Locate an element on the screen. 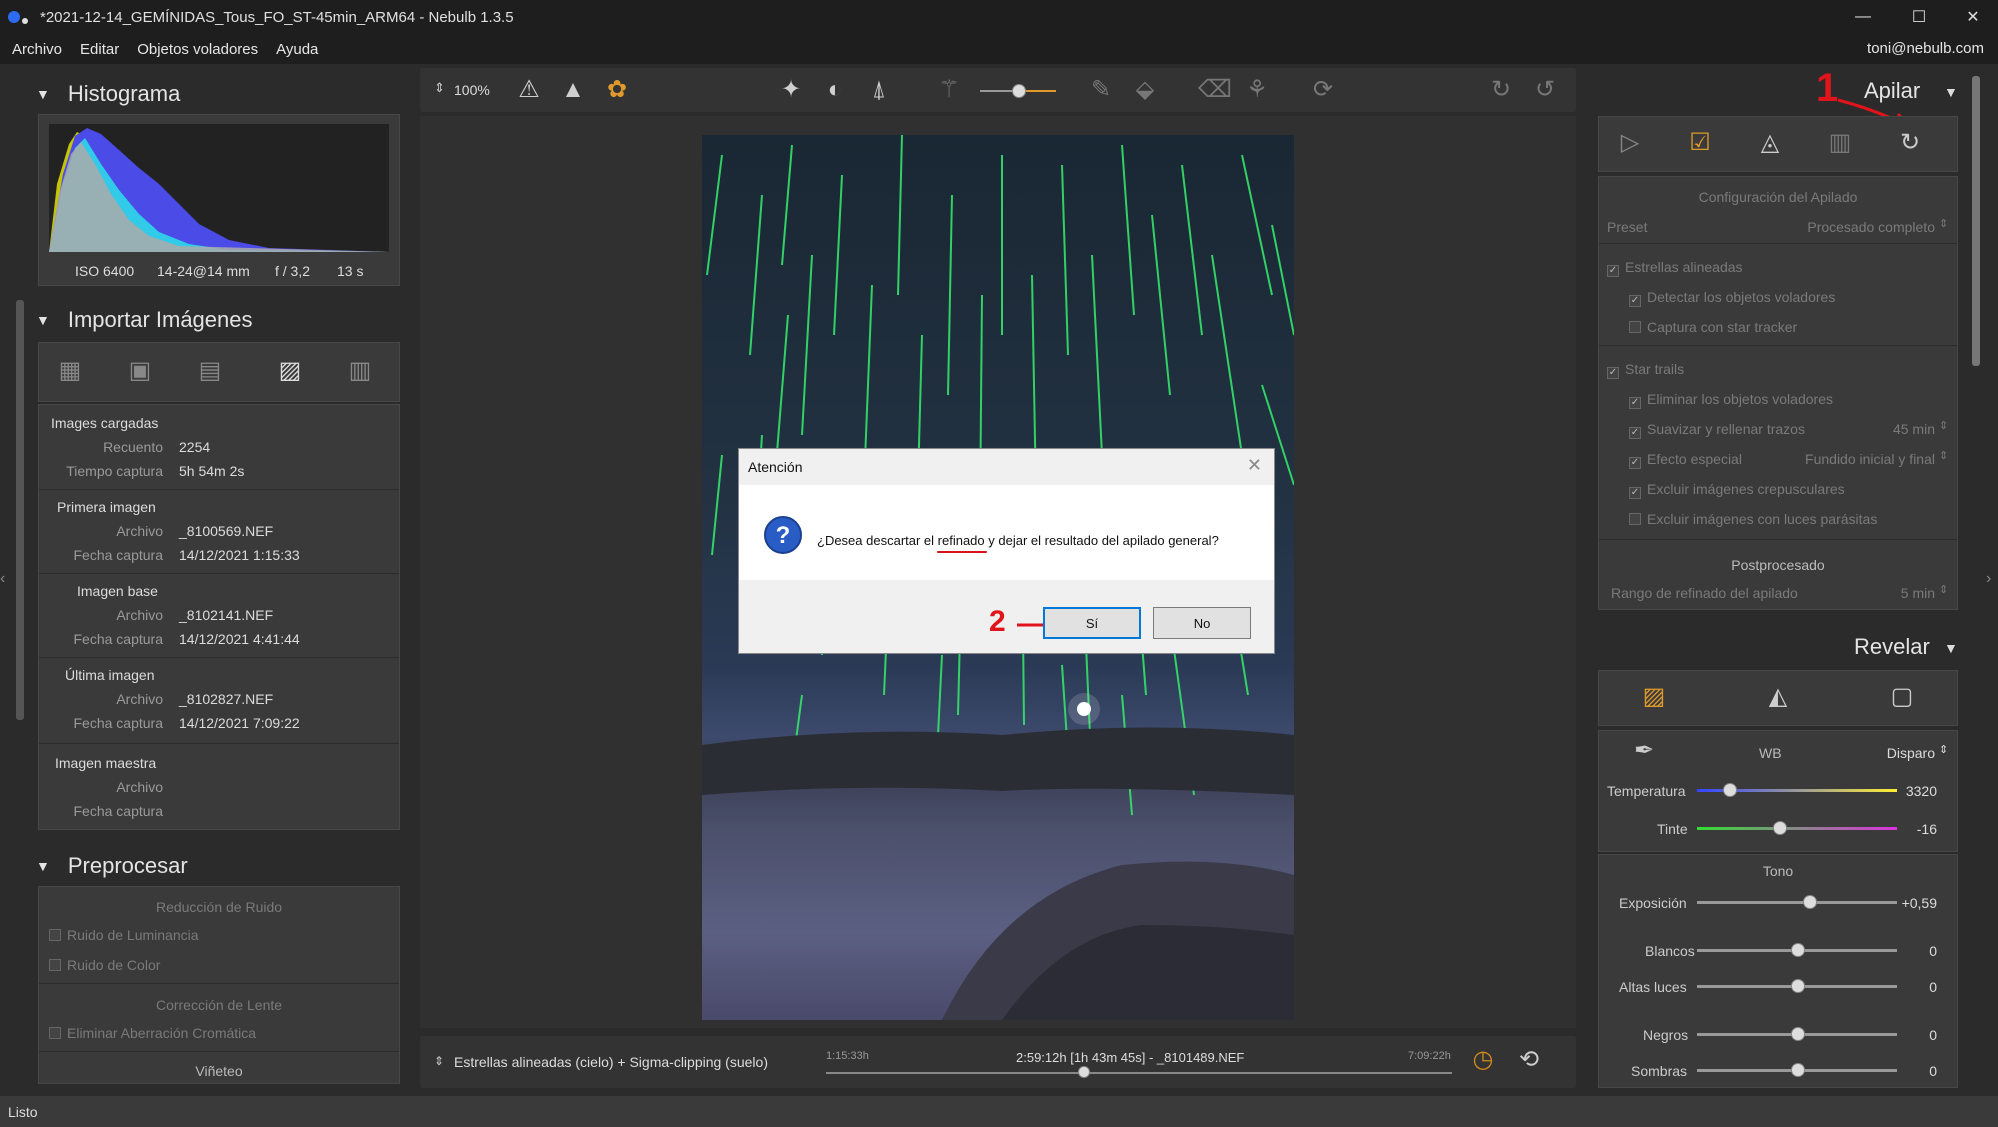 This screenshot has width=1998, height=1127. paste-icon: ▥ is located at coordinates (360, 371).